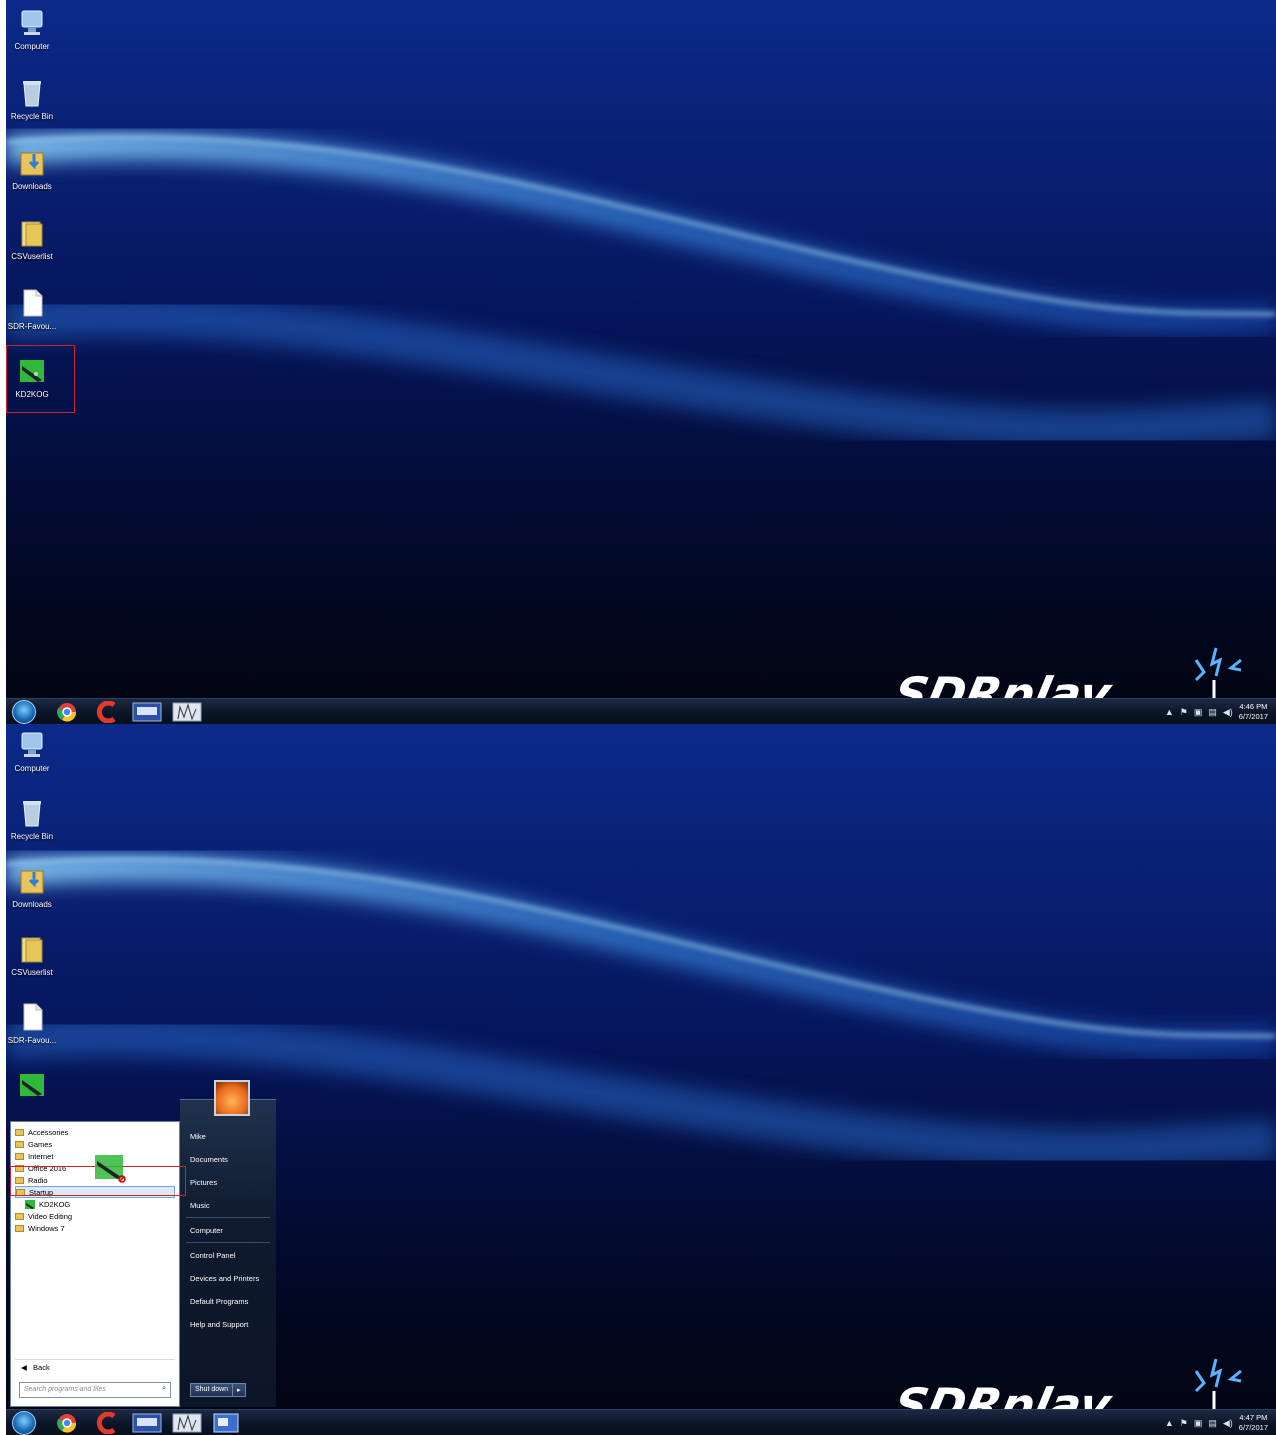 The width and height of the screenshot is (1276, 1435). Describe the element at coordinates (33, 1144) in the screenshot. I see `program-folder-games: Games` at that location.